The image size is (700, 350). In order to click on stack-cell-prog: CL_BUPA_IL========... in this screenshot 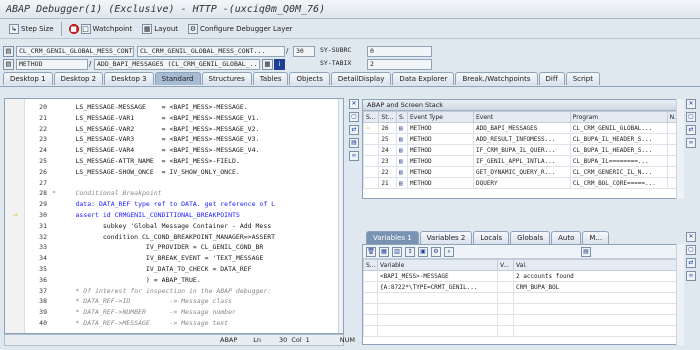, I will do `click(618, 161)`.